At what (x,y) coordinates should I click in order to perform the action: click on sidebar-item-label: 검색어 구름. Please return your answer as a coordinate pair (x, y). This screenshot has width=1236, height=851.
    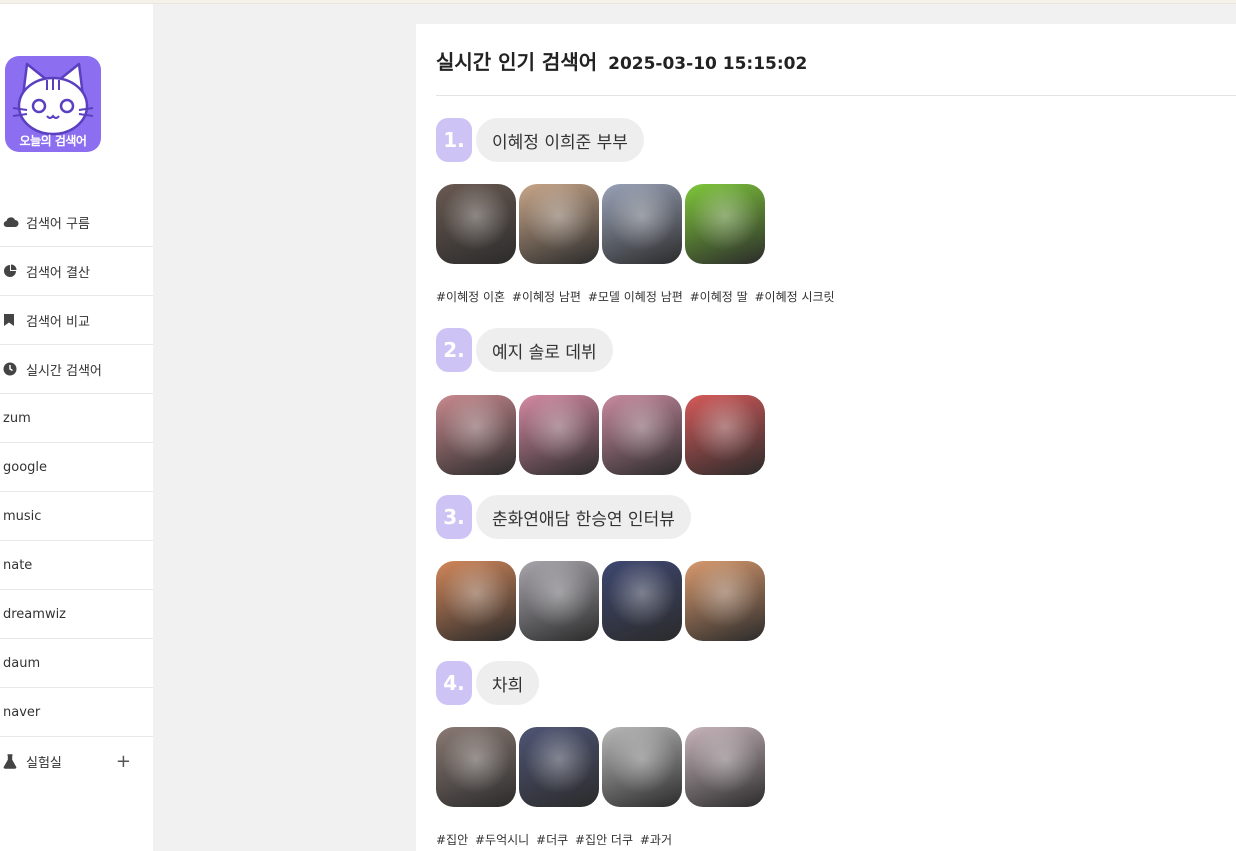
    Looking at the image, I should click on (58, 224).